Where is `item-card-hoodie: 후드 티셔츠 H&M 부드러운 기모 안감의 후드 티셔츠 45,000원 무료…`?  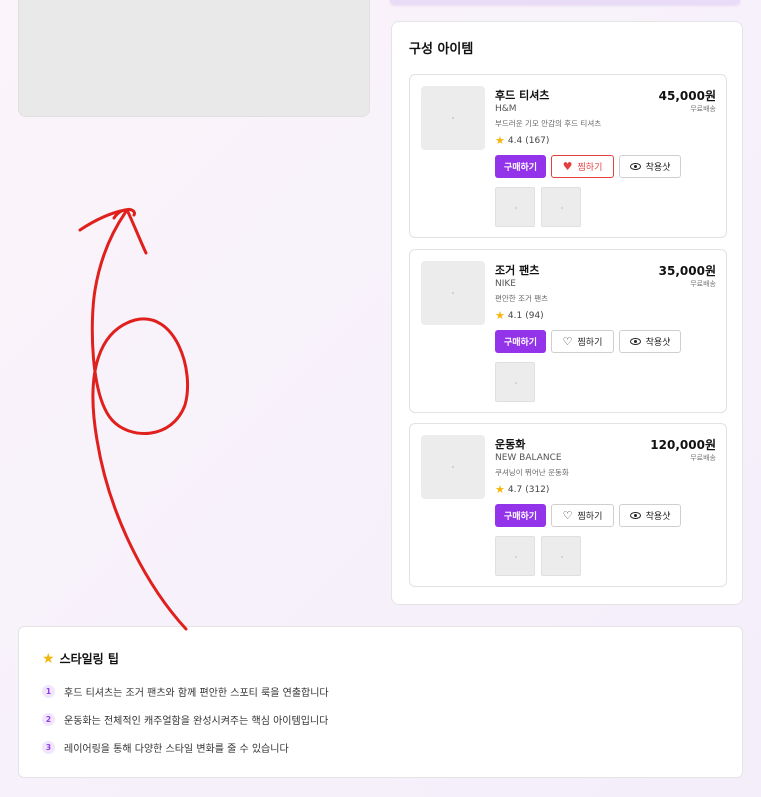
item-card-hoodie: 후드 티셔츠 H&M 부드러운 기모 안감의 후드 티셔츠 45,000원 무료… is located at coordinates (568, 156).